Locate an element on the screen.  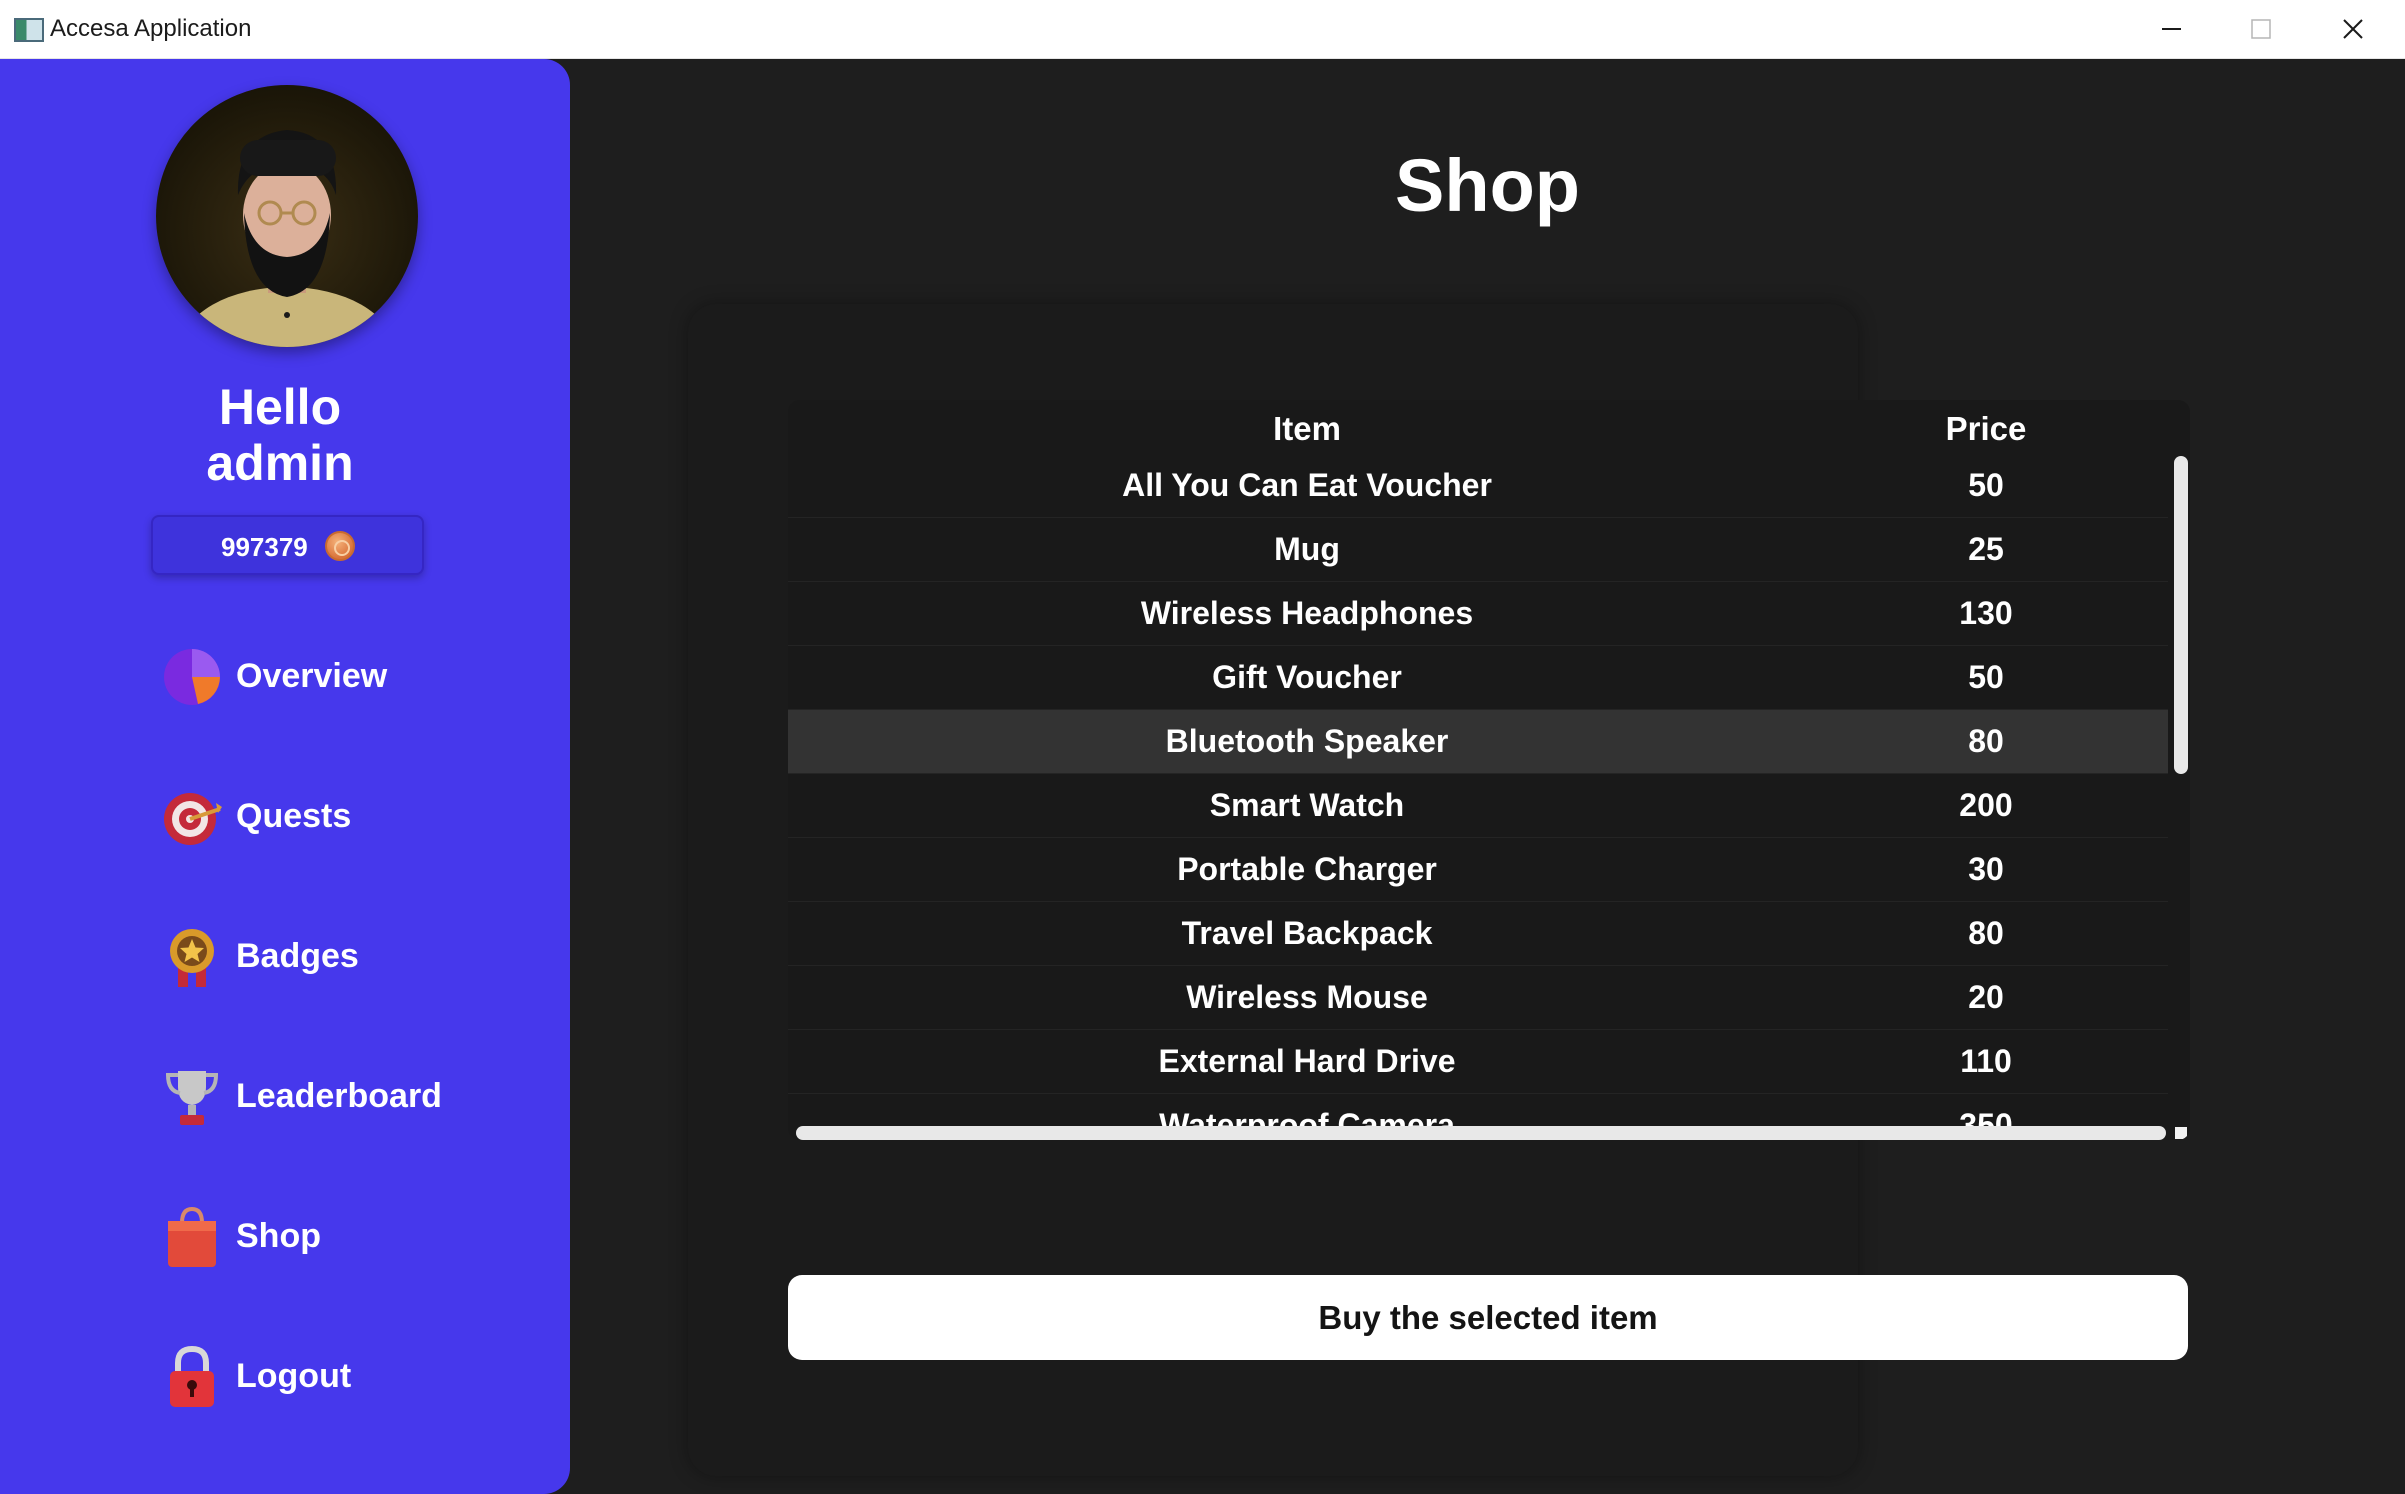
table-row: External Hard Drive 110 is located at coordinates (1478, 1062).